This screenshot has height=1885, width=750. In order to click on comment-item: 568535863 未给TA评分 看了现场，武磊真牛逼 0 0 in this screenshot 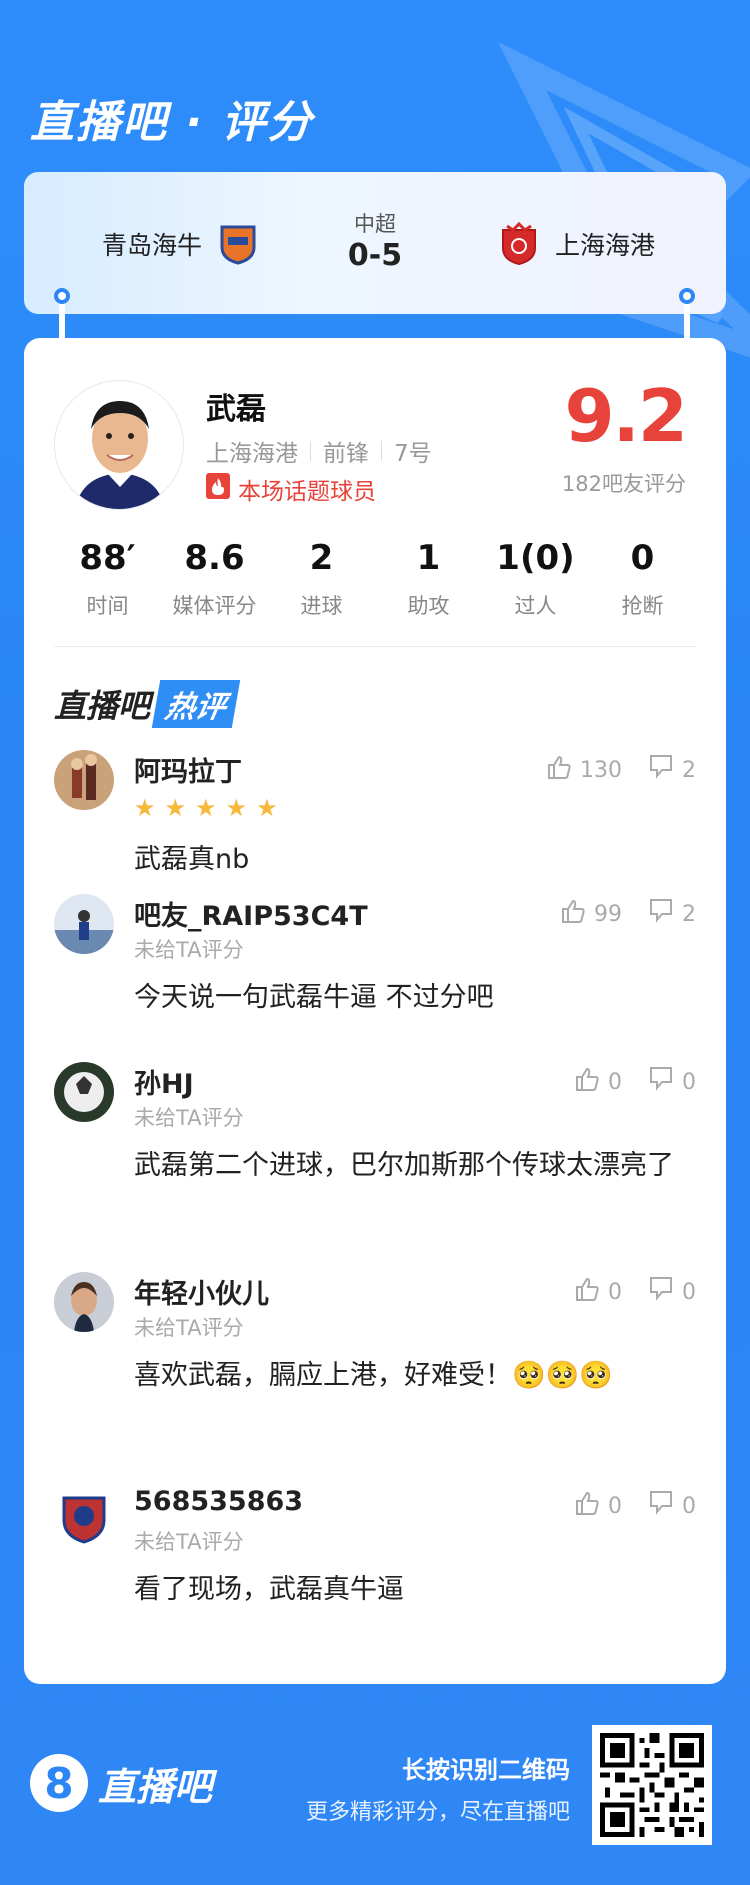, I will do `click(375, 1551)`.